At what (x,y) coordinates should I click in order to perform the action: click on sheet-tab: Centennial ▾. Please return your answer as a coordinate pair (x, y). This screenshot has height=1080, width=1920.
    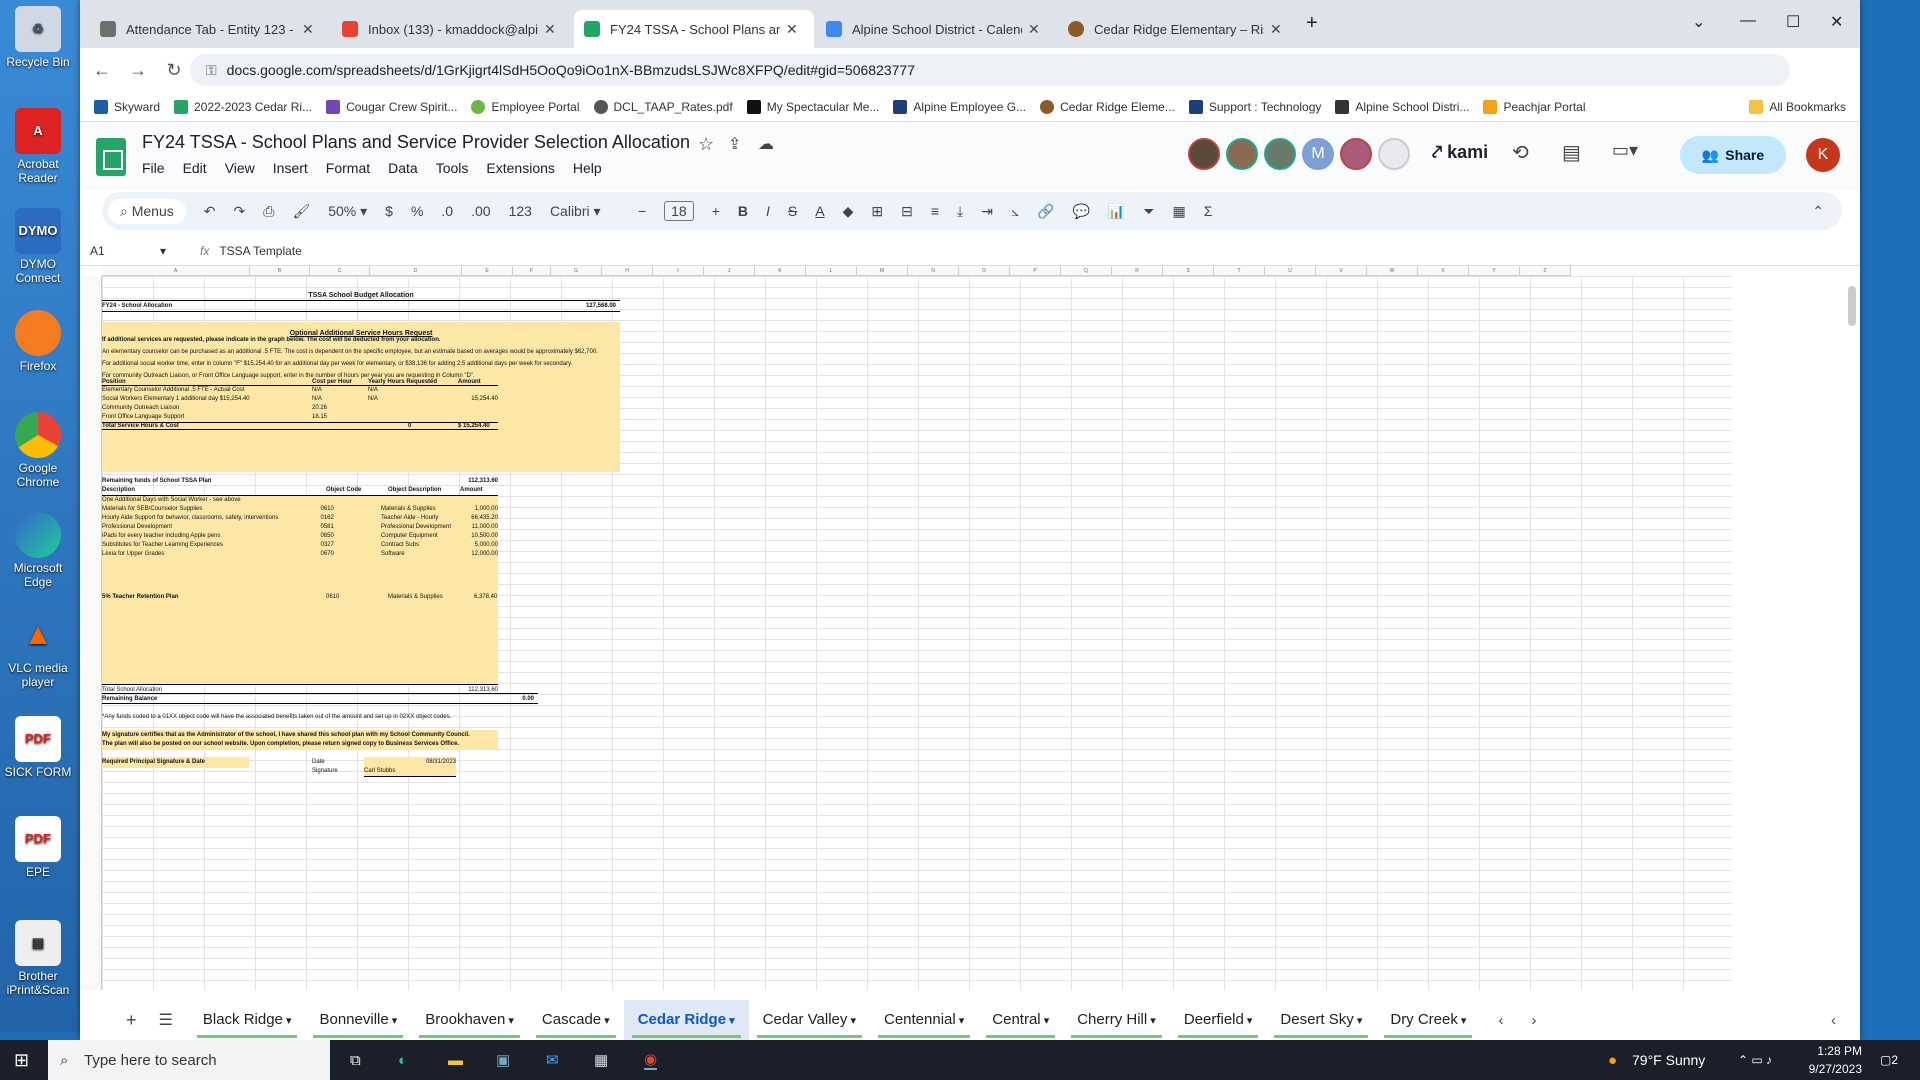
    Looking at the image, I should click on (924, 1020).